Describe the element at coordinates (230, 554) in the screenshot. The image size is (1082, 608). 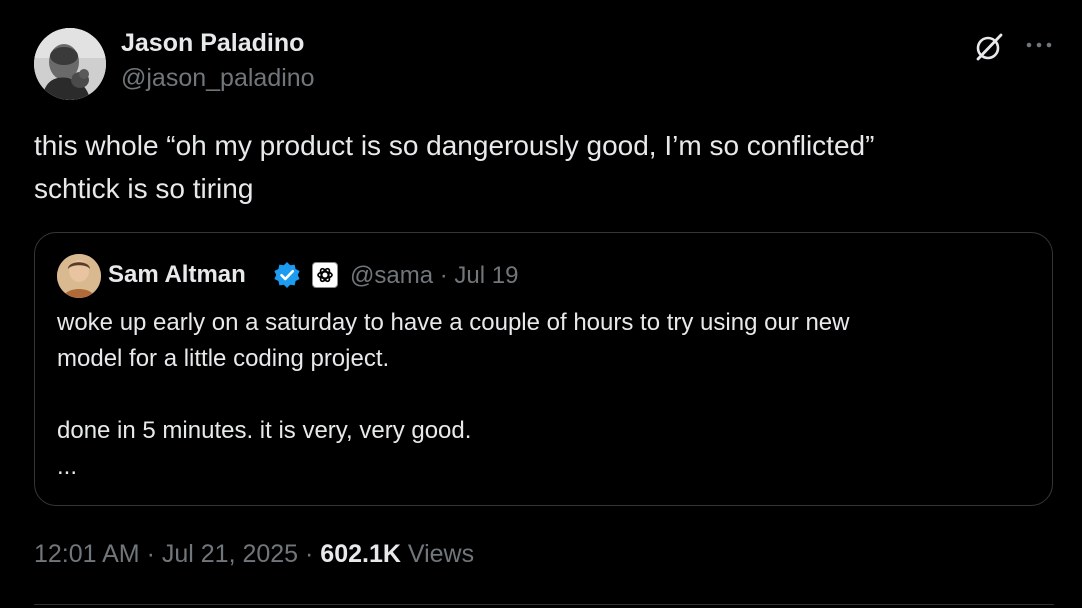
I see `tweet-date: Jul 21, 2025` at that location.